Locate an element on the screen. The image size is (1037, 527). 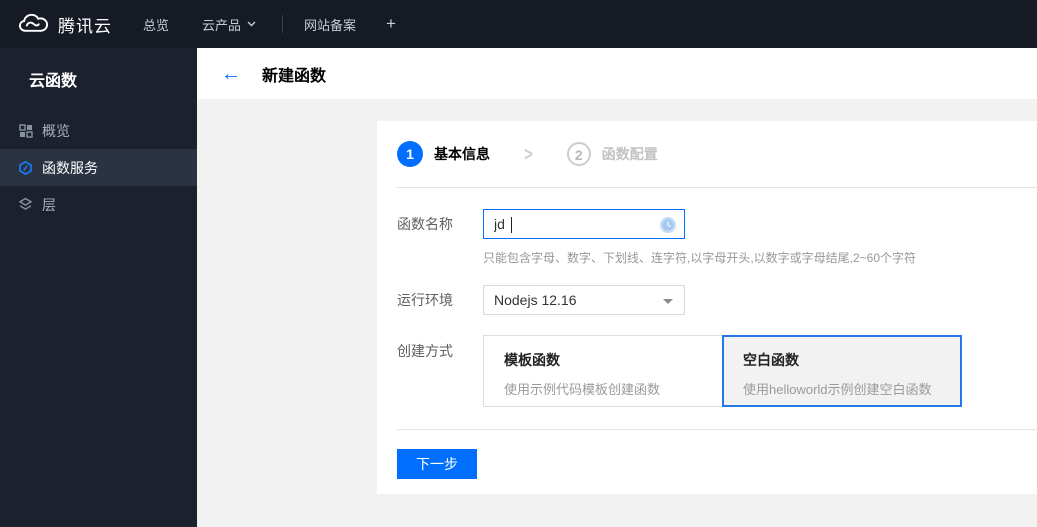
nav-cloud-products: 云产品 is located at coordinates (229, 24).